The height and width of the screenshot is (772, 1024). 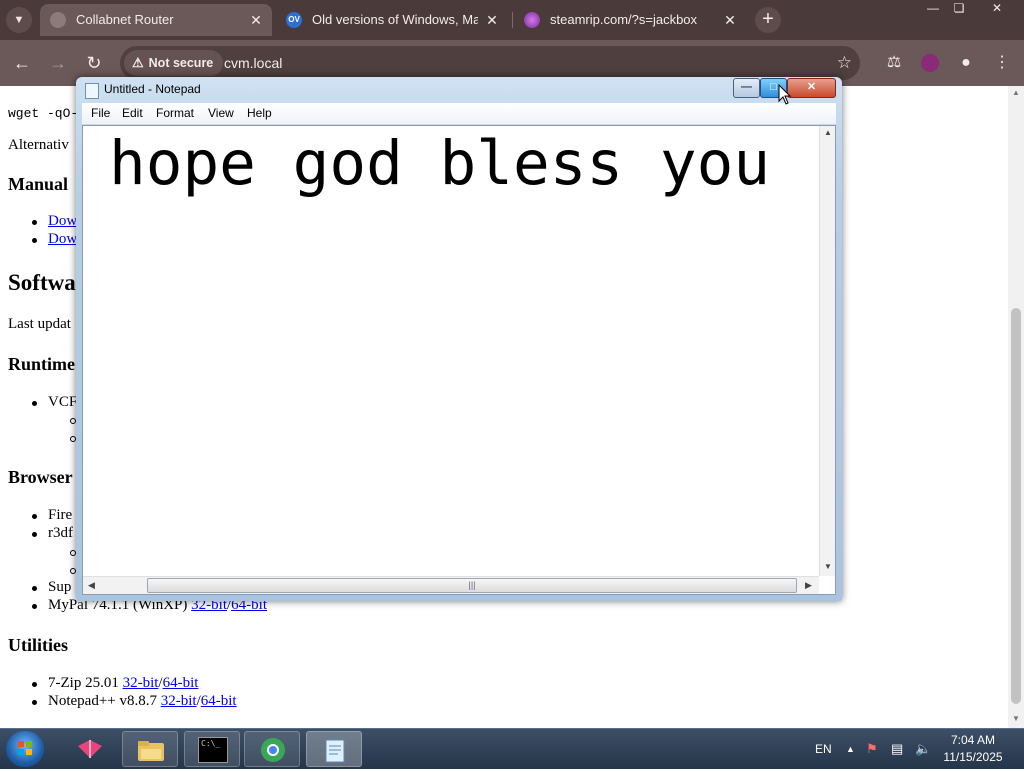 I want to click on scroll-grip: |||, so click(x=472, y=585).